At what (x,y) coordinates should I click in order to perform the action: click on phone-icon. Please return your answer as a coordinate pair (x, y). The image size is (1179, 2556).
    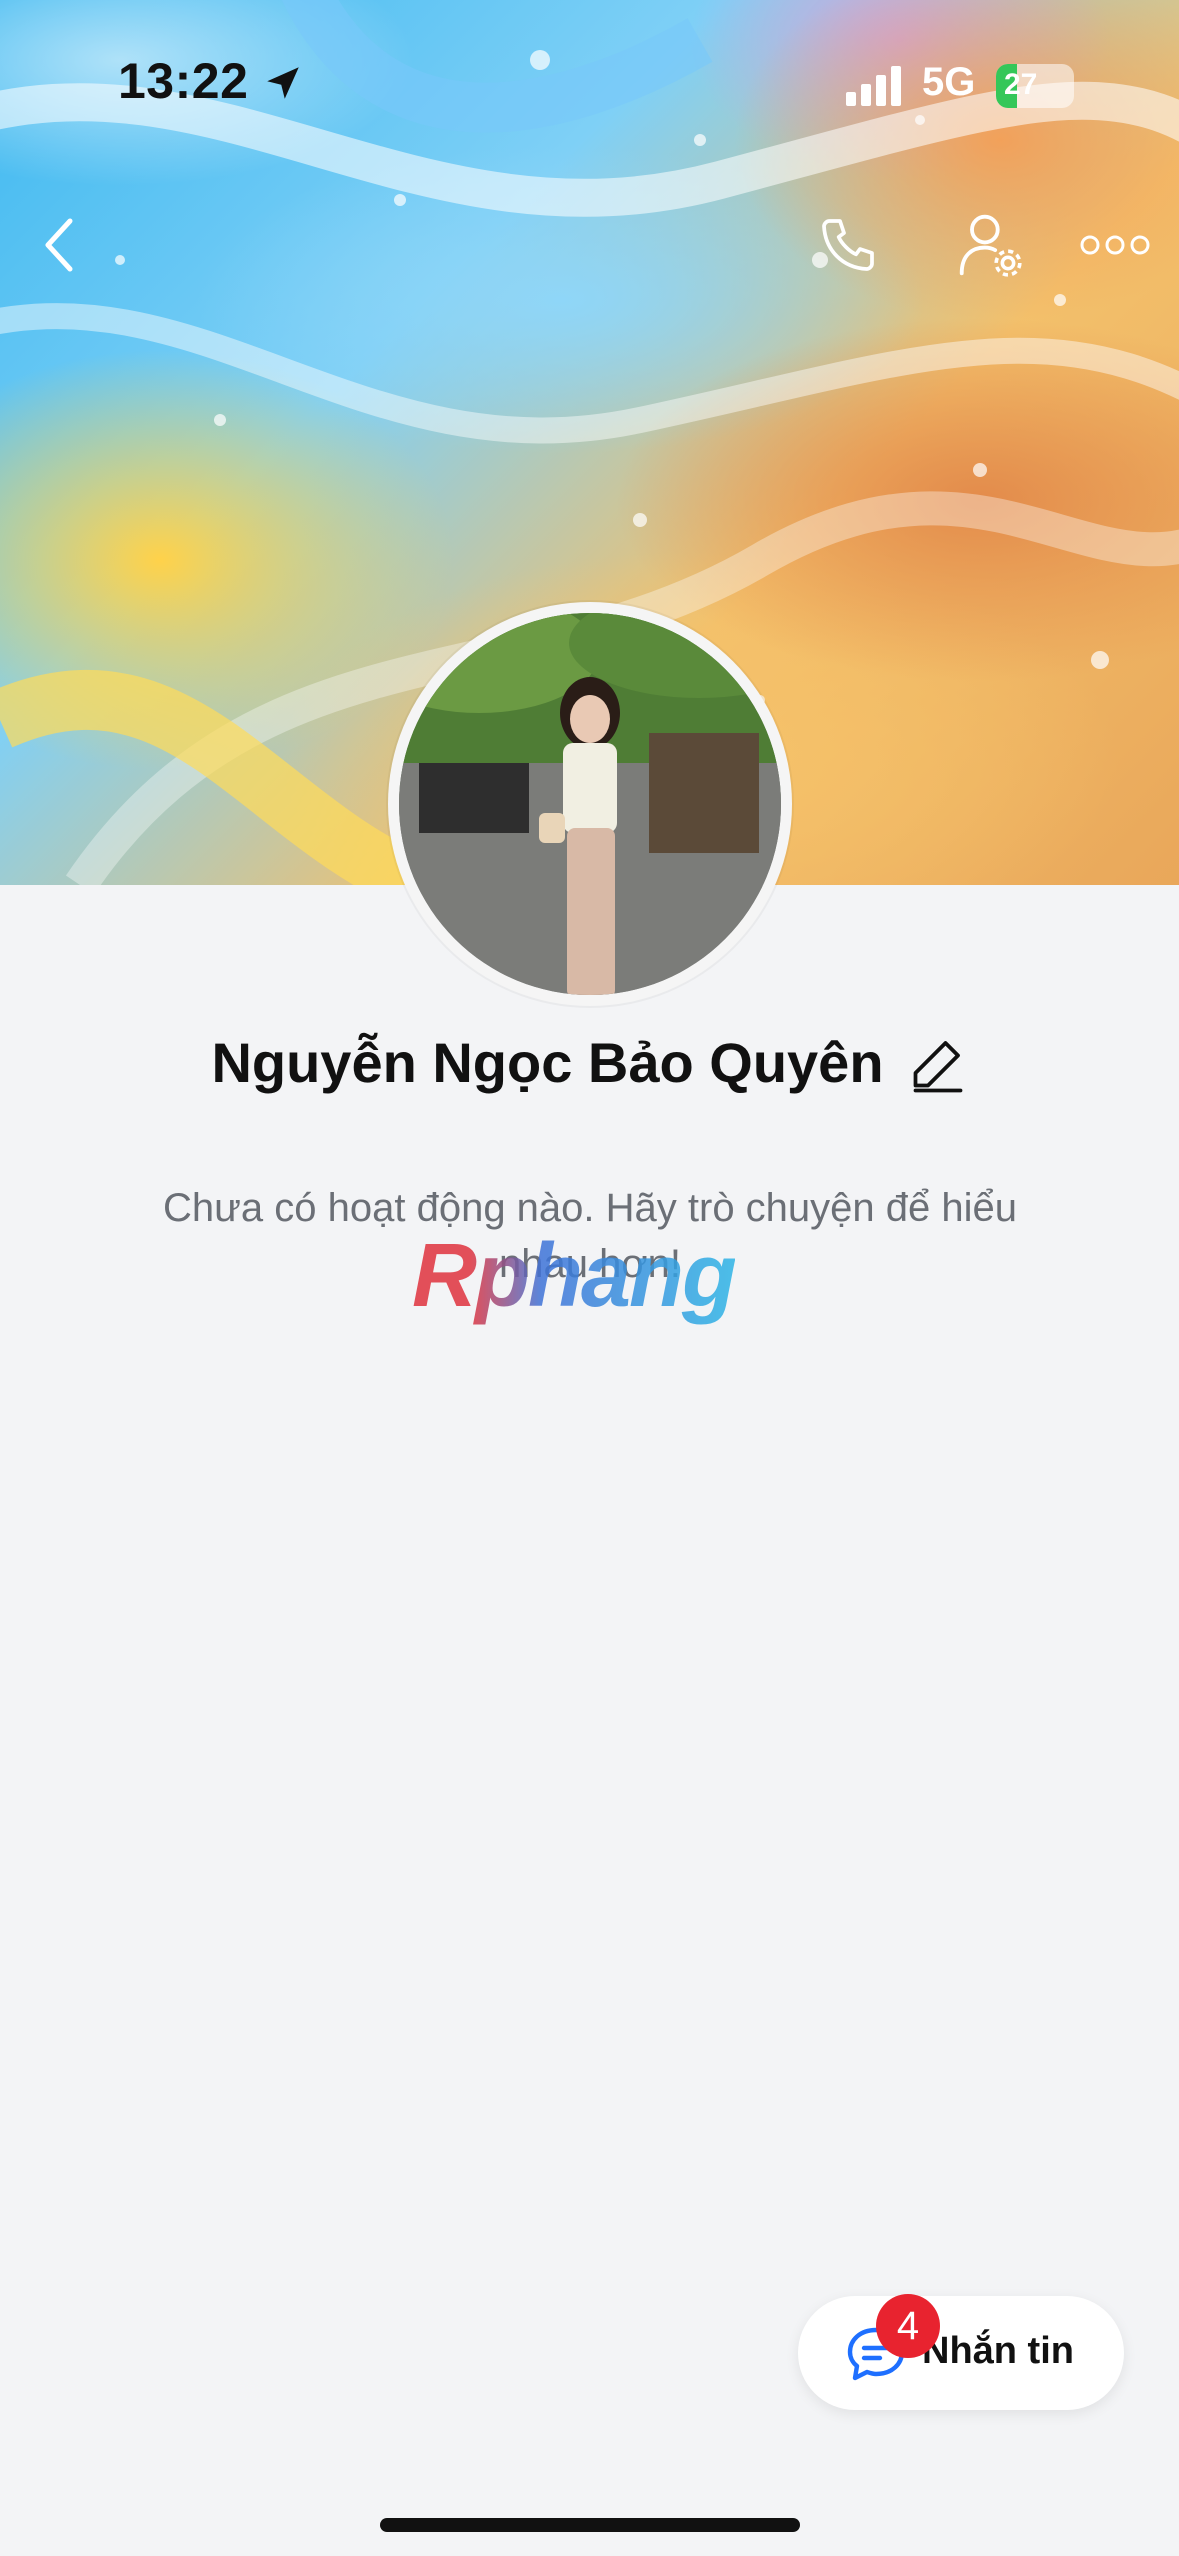
    Looking at the image, I should click on (848, 245).